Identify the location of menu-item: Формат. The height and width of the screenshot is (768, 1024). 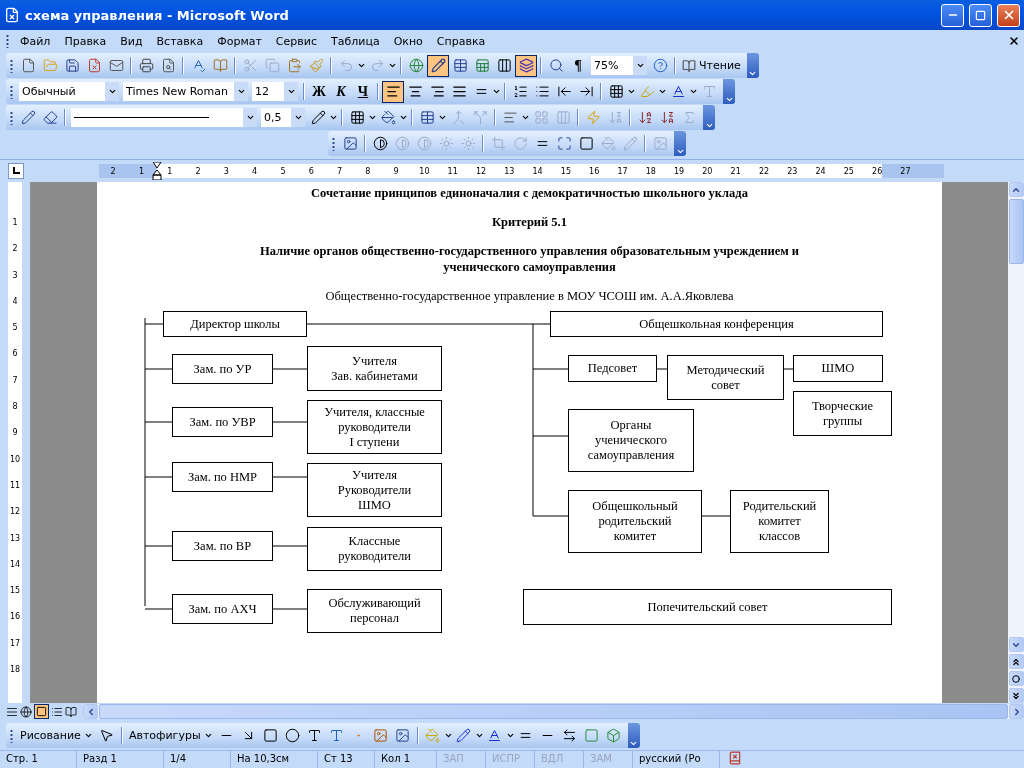
(239, 41).